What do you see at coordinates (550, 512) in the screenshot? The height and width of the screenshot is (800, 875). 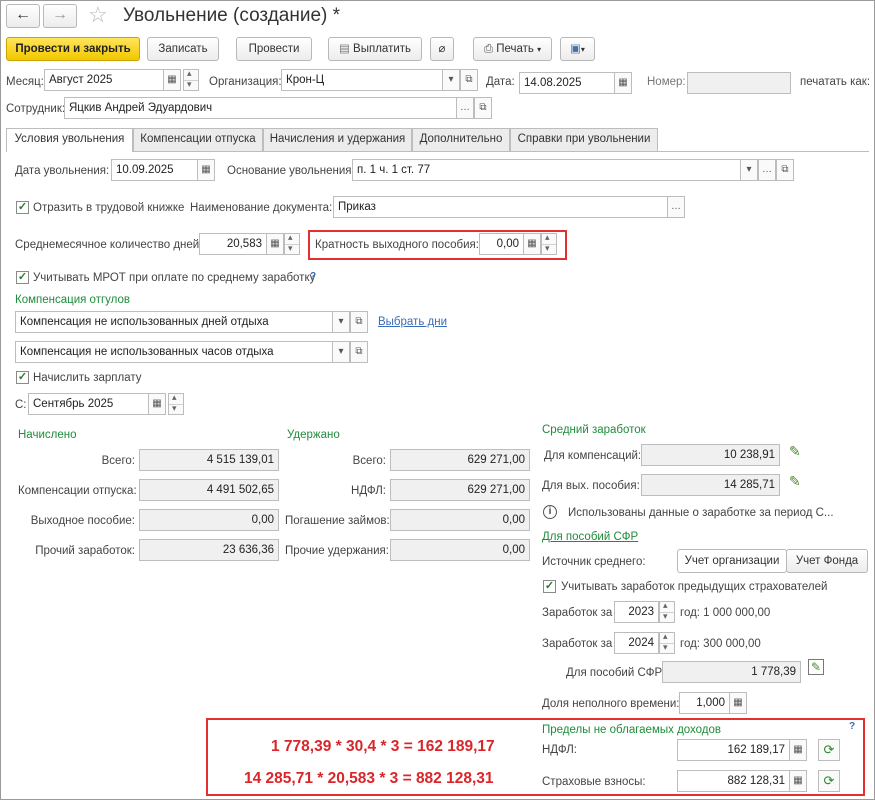 I see `info-icon: i` at bounding box center [550, 512].